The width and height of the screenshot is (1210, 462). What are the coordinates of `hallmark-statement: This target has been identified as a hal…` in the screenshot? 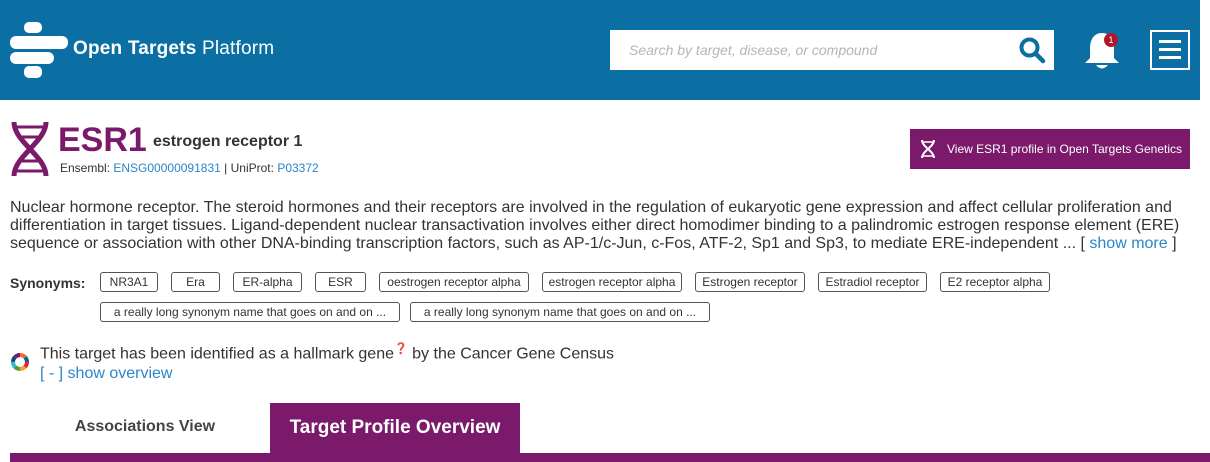 It's located at (327, 352).